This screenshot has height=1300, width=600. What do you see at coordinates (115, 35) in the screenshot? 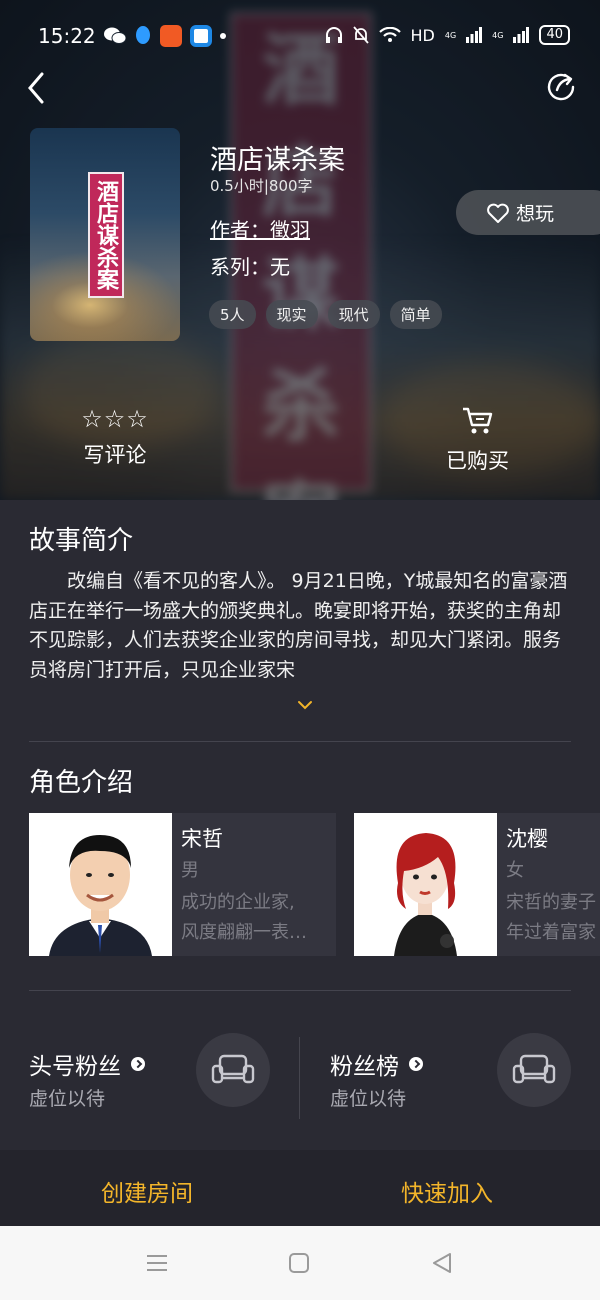
I see `wechat-icon` at bounding box center [115, 35].